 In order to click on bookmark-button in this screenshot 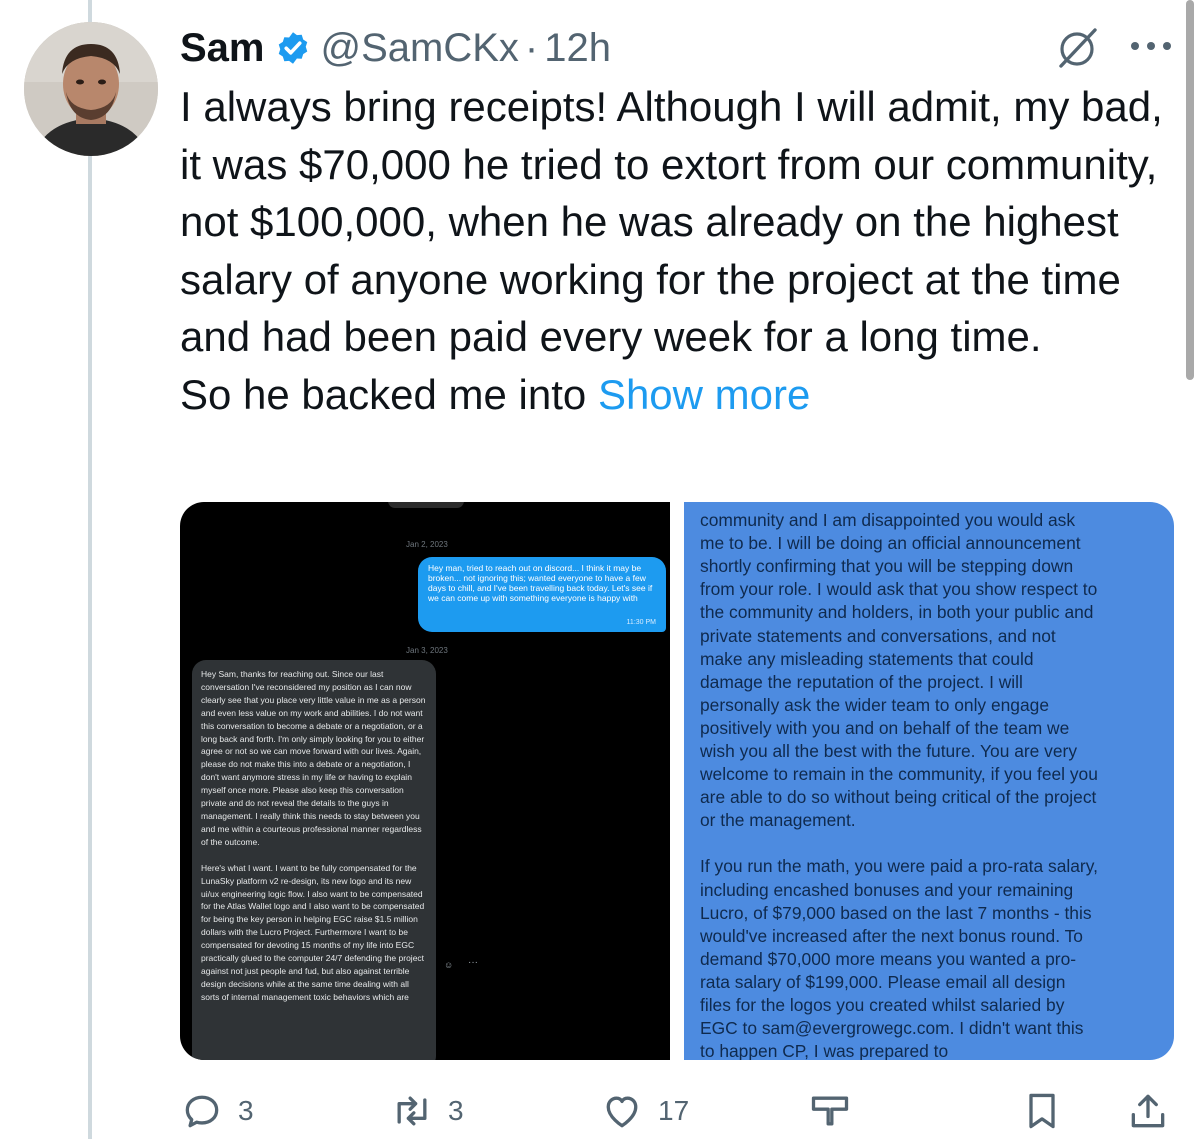, I will do `click(1042, 1111)`.